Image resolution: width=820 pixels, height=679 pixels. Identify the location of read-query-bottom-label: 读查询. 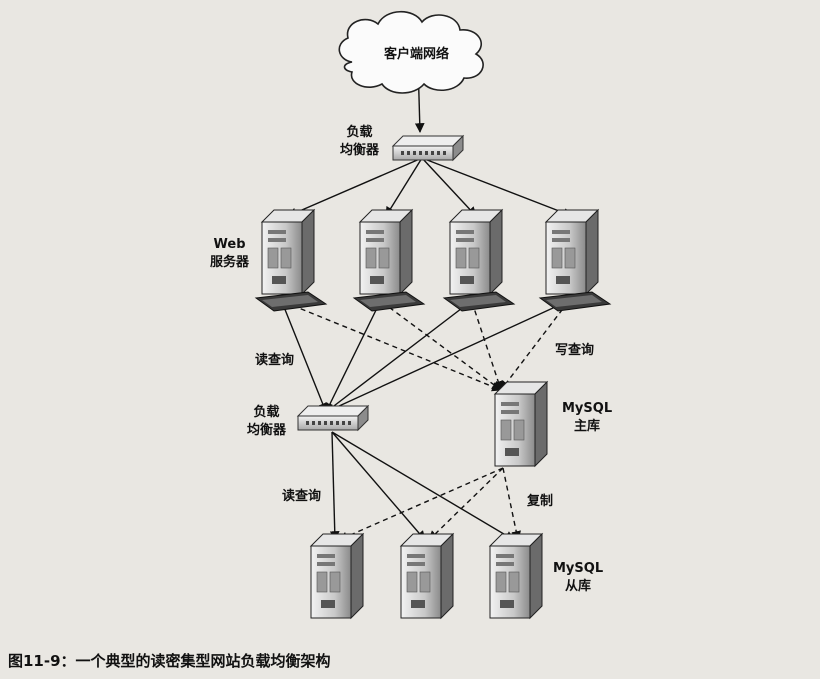
(302, 496).